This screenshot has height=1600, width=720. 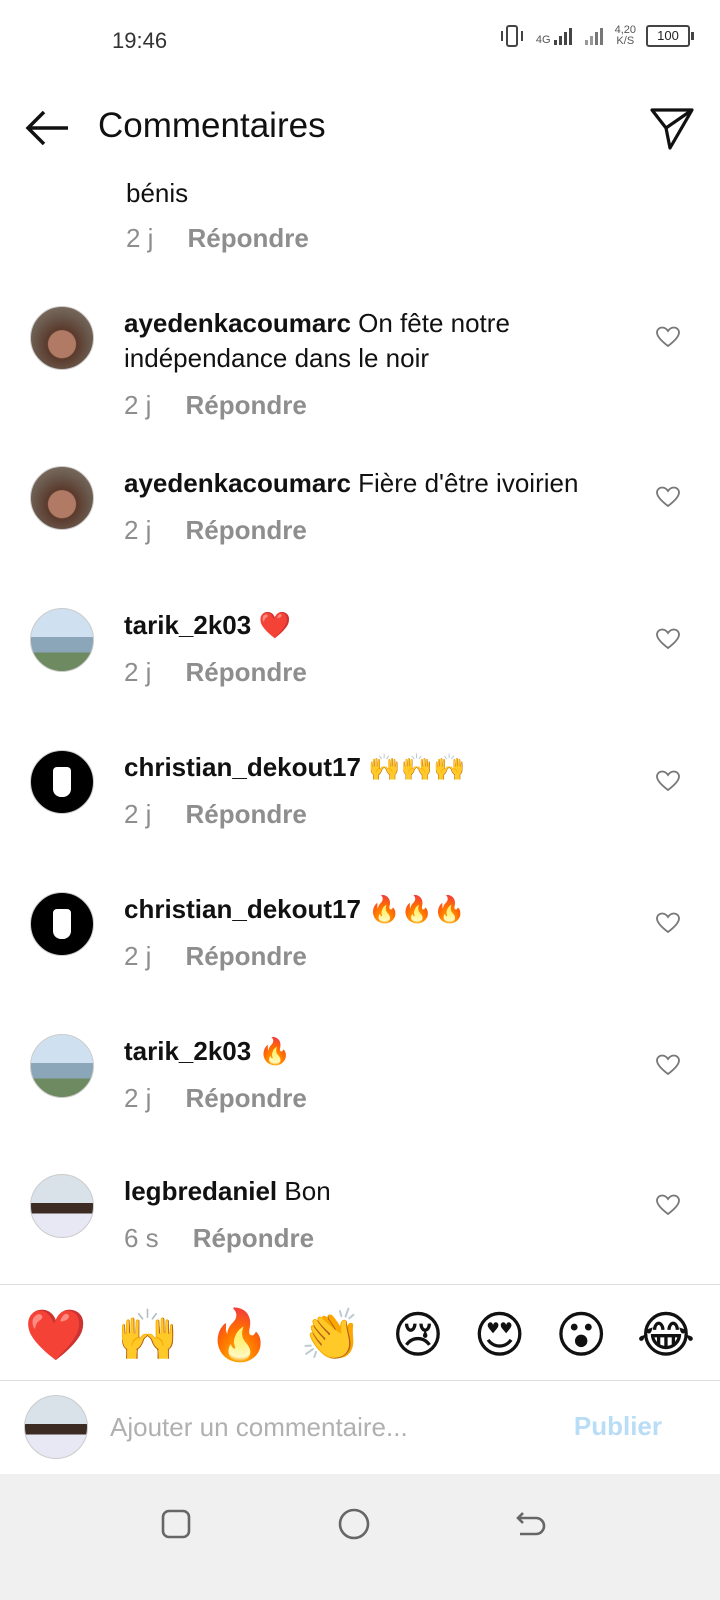 What do you see at coordinates (530, 1524) in the screenshot?
I see `back-nav-icon` at bounding box center [530, 1524].